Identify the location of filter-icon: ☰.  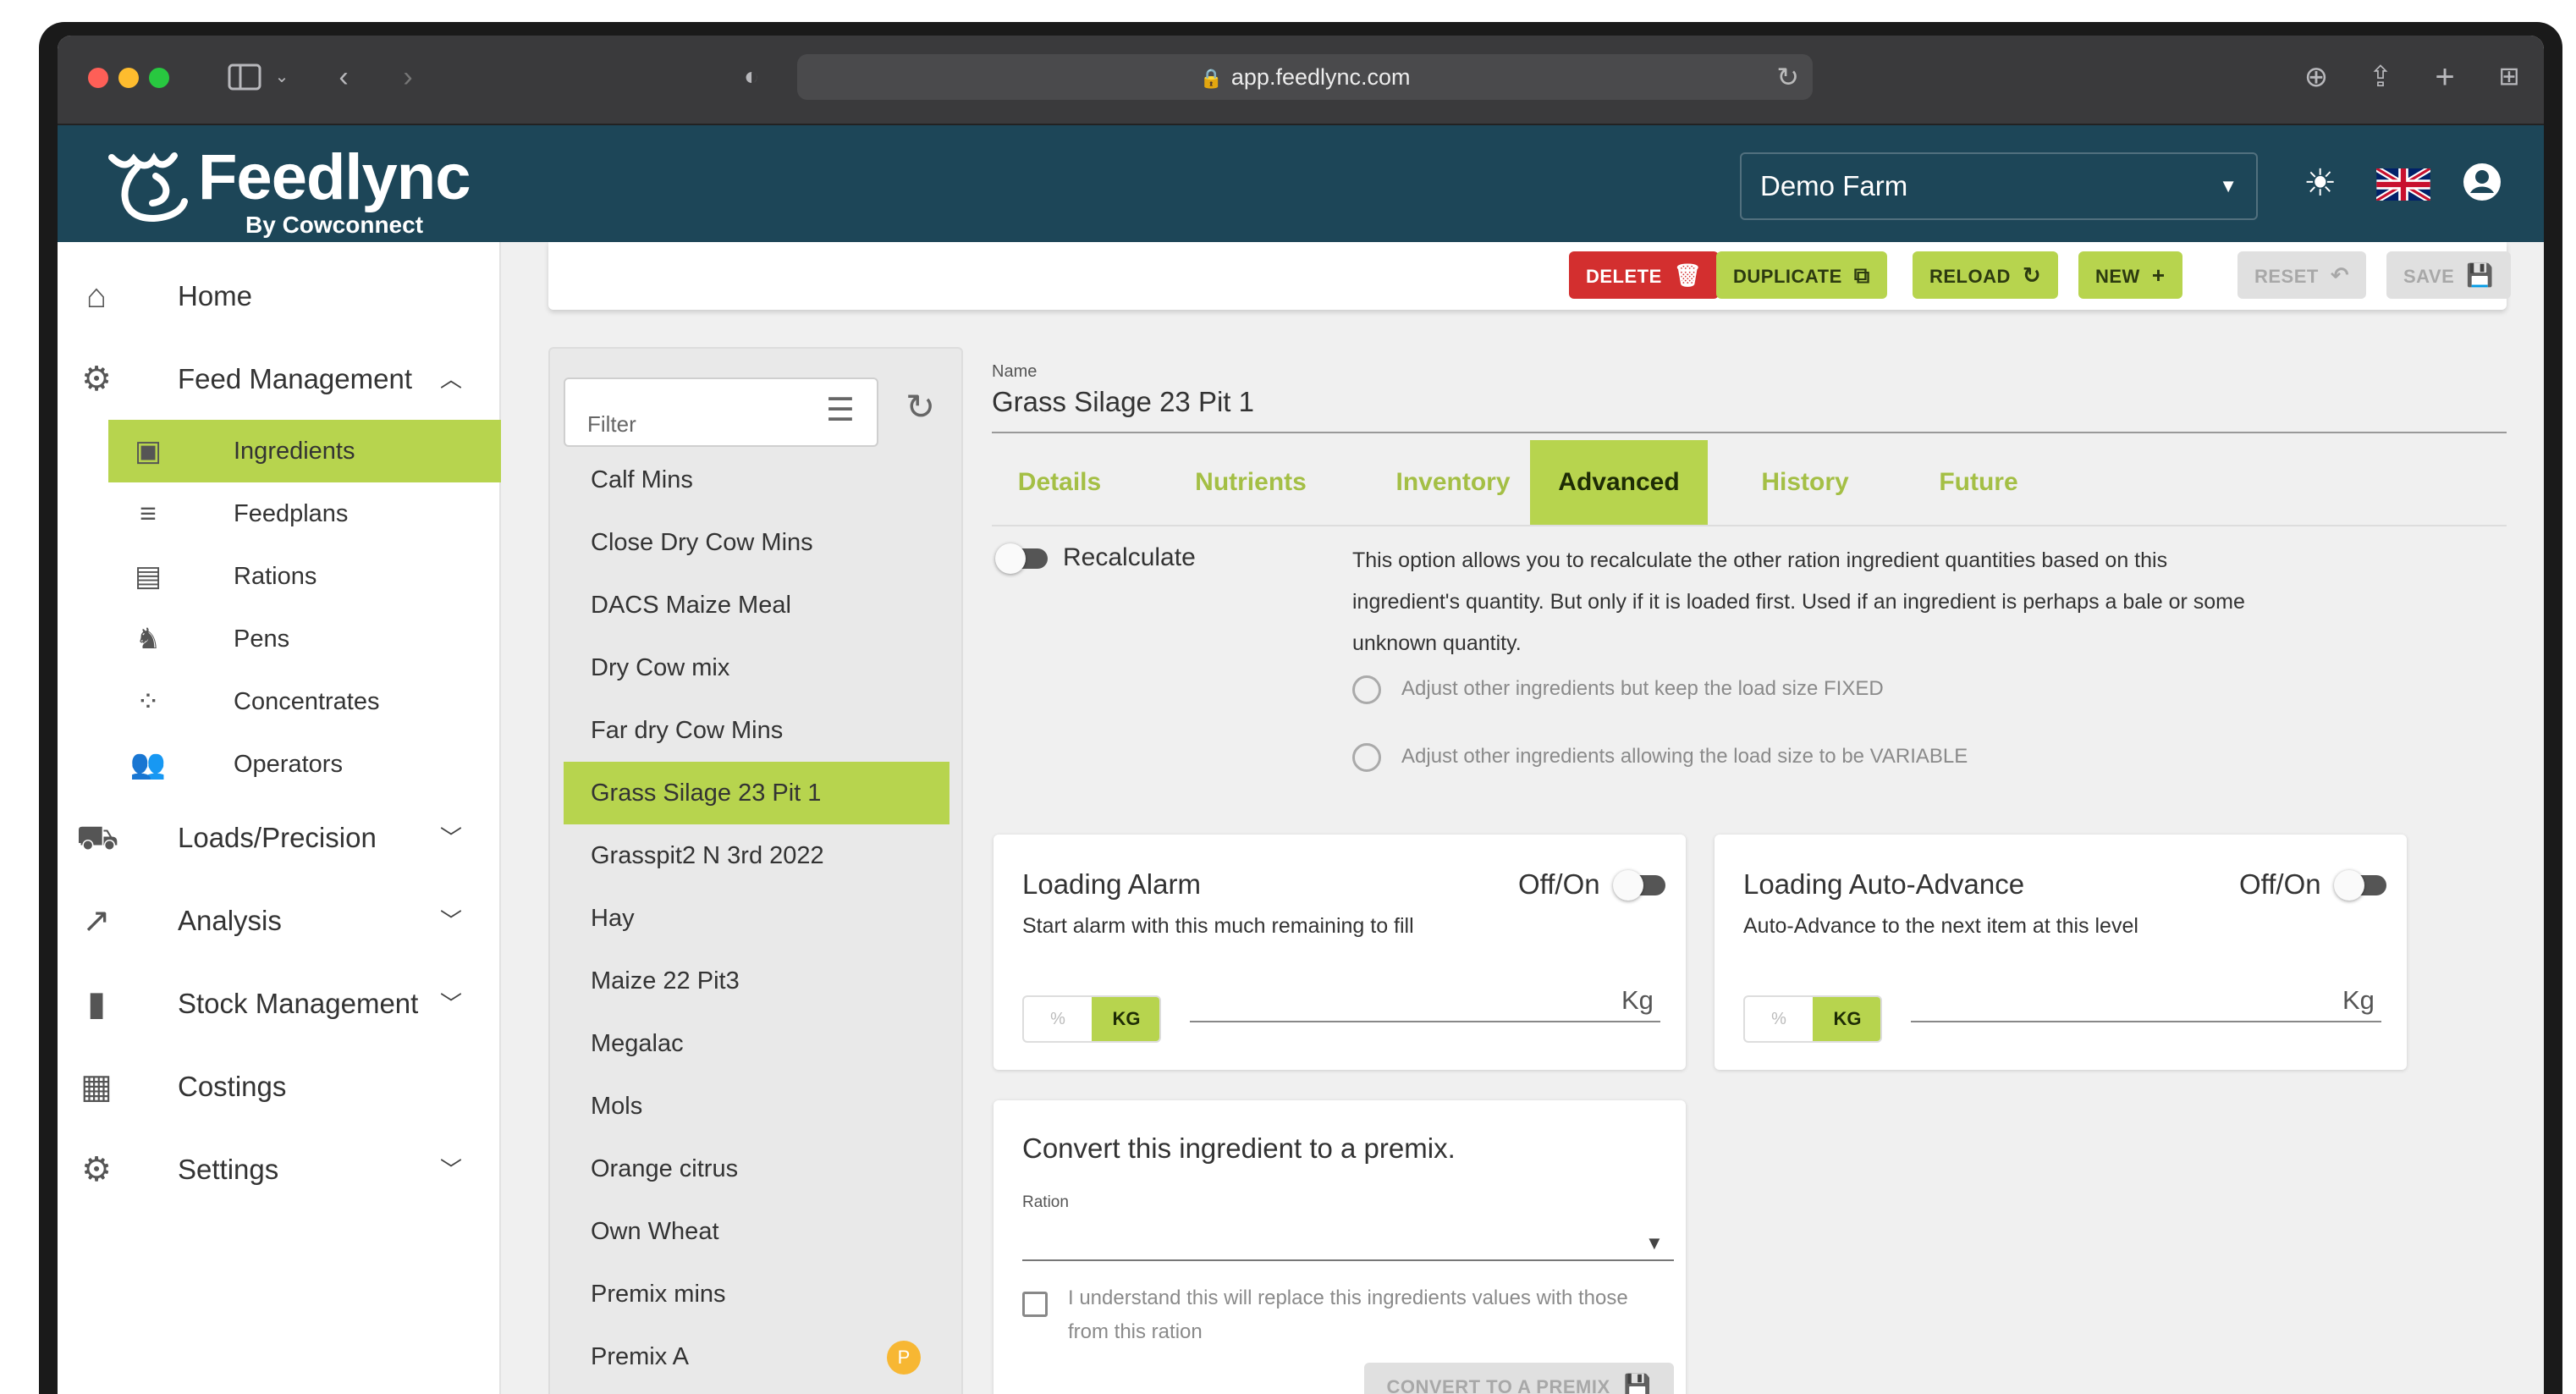
(840, 410).